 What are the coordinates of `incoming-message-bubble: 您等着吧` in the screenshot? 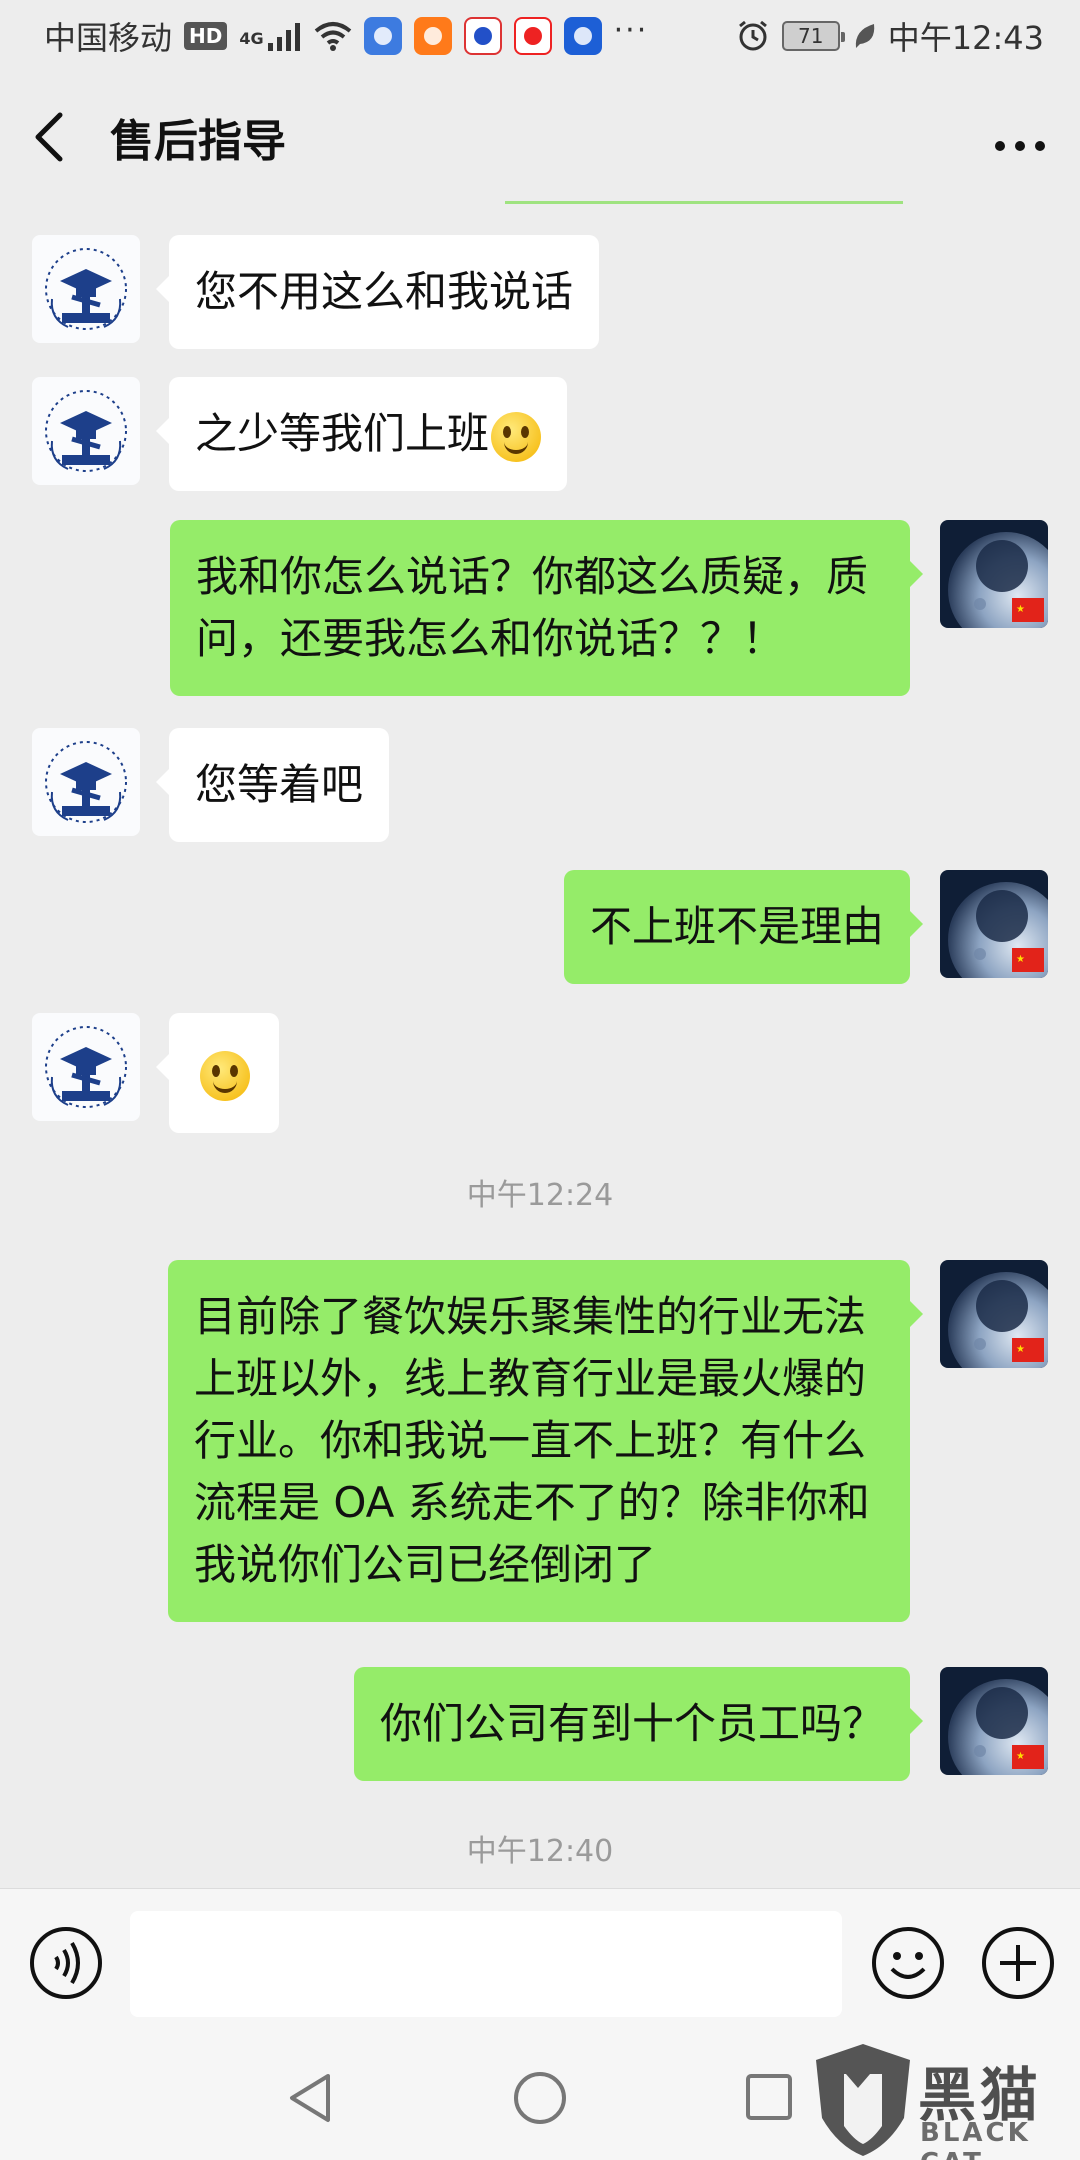 It's located at (272, 785).